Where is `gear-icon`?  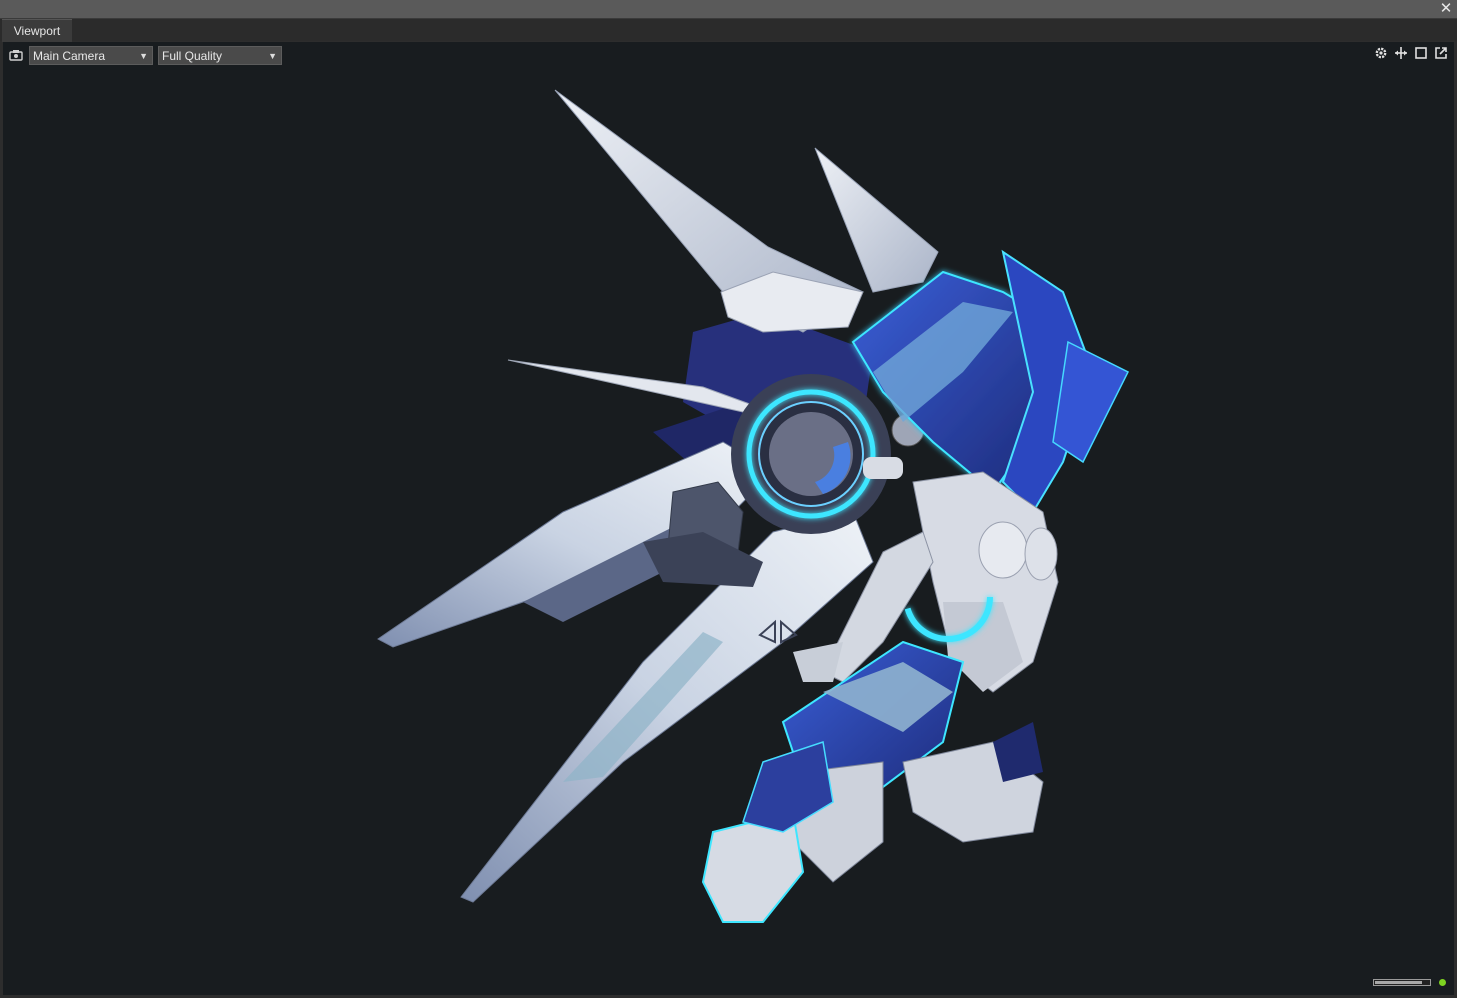 gear-icon is located at coordinates (1380, 52).